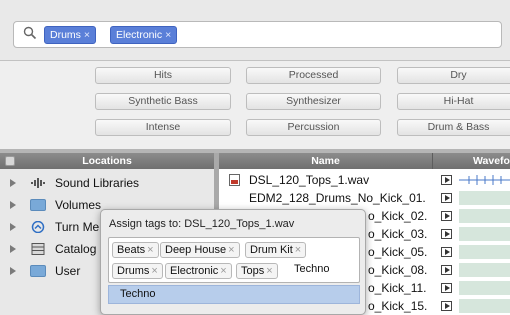 This screenshot has height=315, width=510. I want to click on file-name: EDM2_128_Drums_No_Kick_01., so click(337, 198).